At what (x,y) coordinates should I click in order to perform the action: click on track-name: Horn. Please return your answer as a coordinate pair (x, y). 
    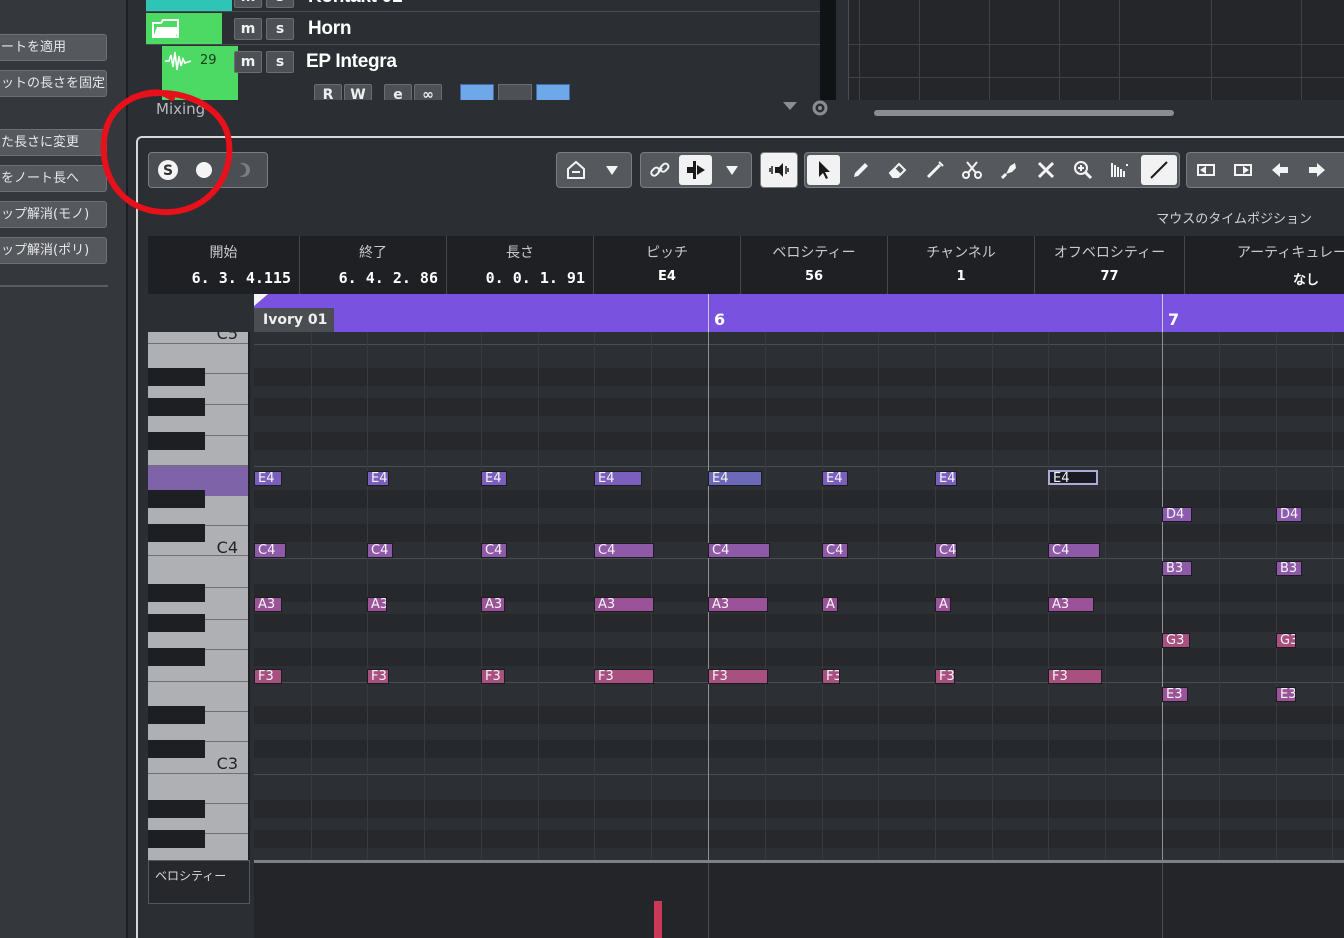
    Looking at the image, I should click on (329, 29).